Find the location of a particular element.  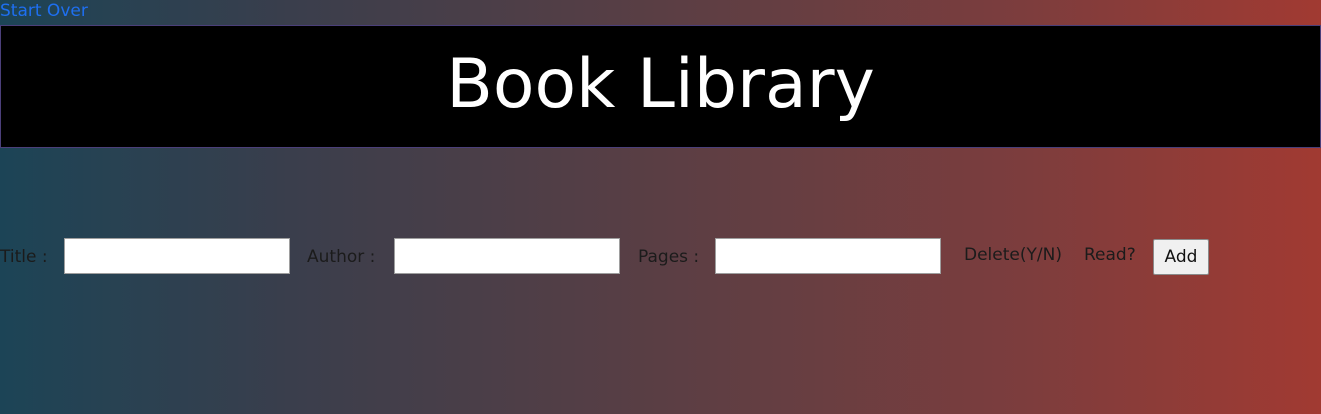

read-label: Read? is located at coordinates (1110, 255).